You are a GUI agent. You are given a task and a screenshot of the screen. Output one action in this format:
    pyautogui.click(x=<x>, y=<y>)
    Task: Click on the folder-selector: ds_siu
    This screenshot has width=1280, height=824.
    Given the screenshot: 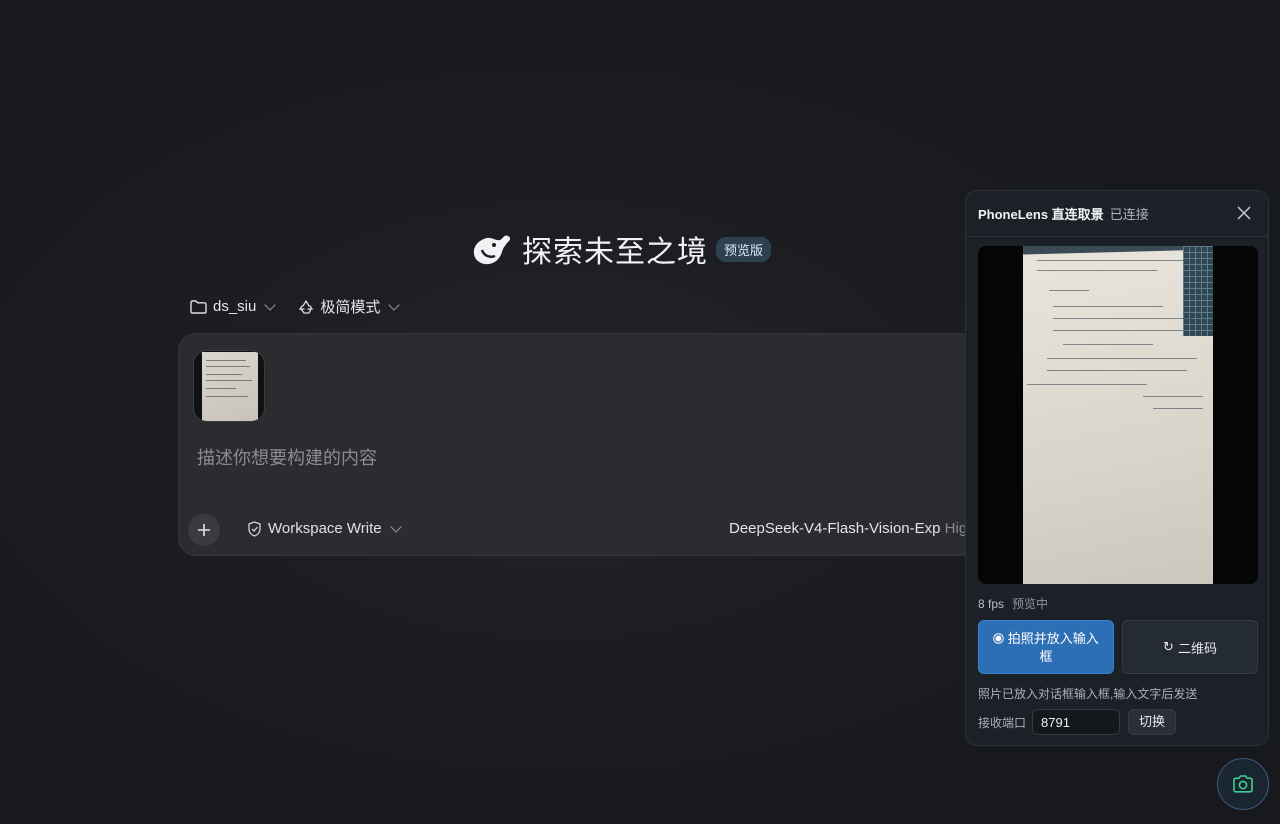 What is the action you would take?
    pyautogui.click(x=233, y=306)
    